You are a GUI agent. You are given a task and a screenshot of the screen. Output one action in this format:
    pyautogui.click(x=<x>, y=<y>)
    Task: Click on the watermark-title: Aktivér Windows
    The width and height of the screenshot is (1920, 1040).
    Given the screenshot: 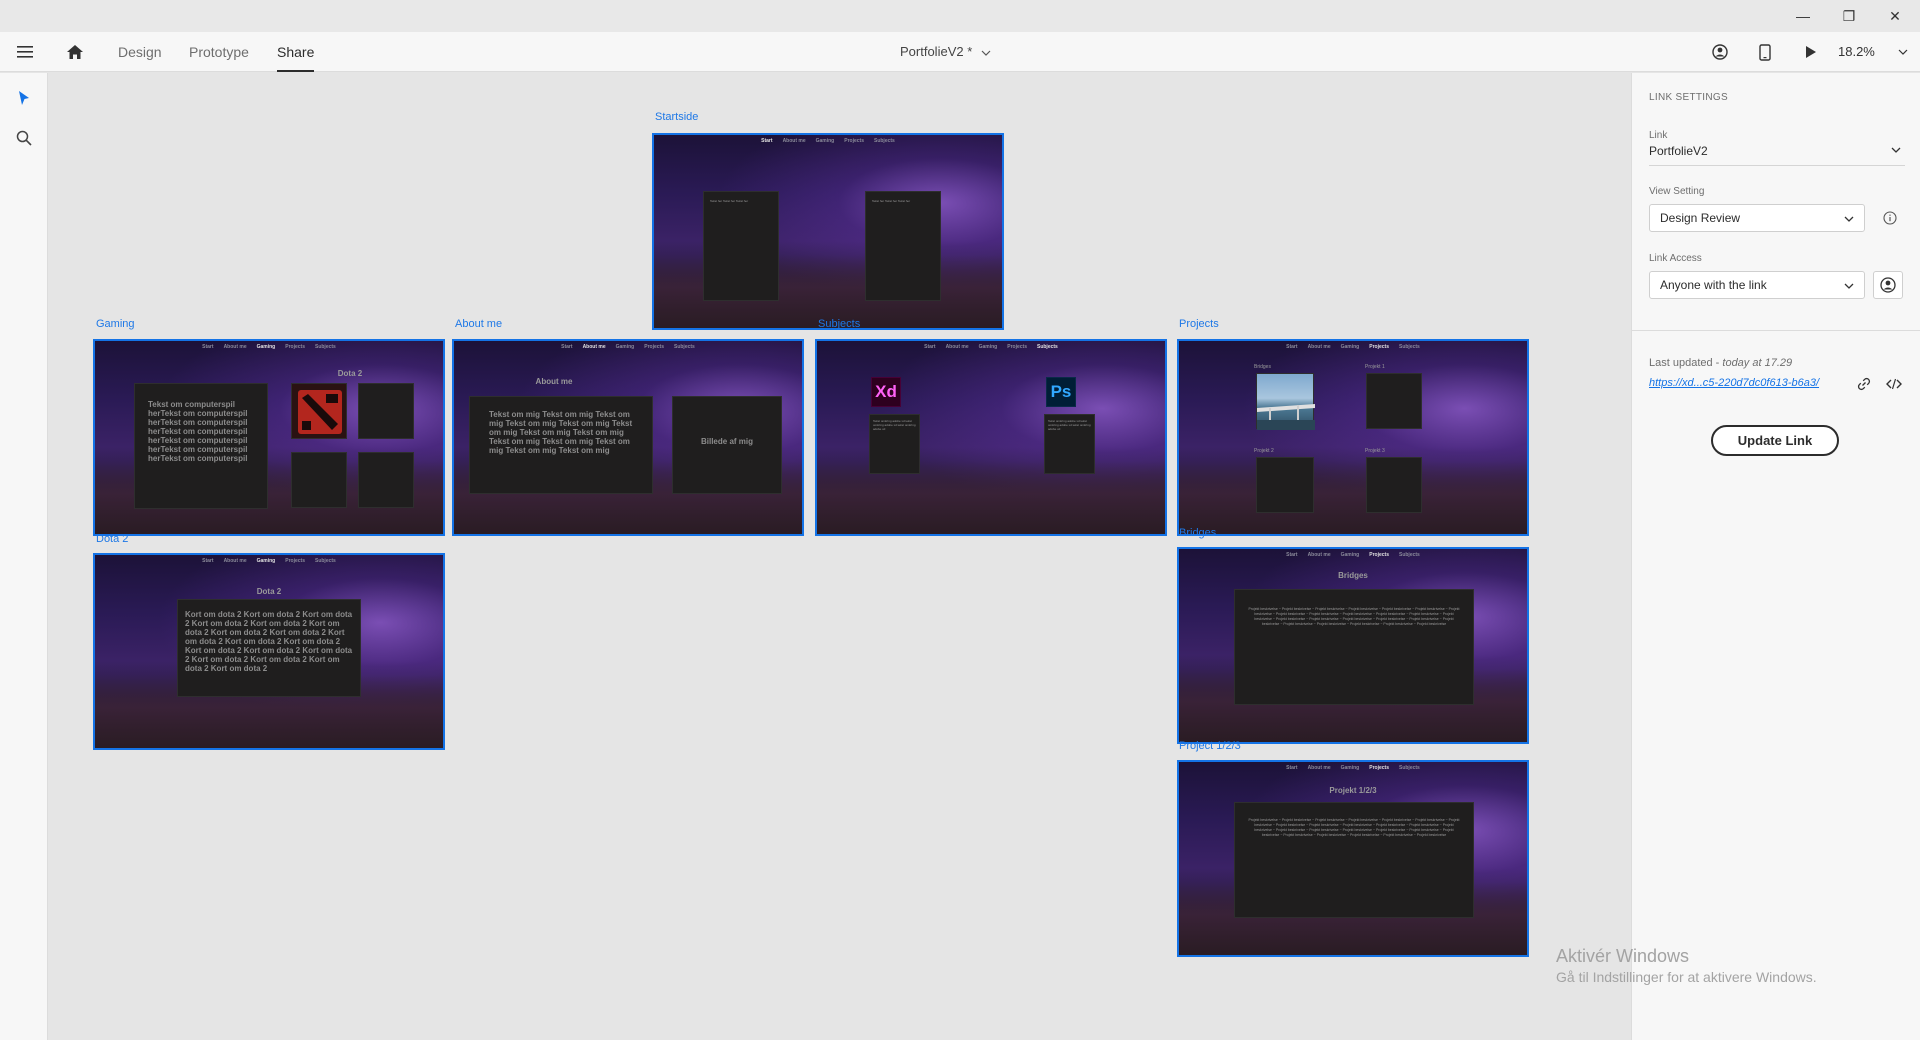 What is the action you would take?
    pyautogui.click(x=1623, y=956)
    